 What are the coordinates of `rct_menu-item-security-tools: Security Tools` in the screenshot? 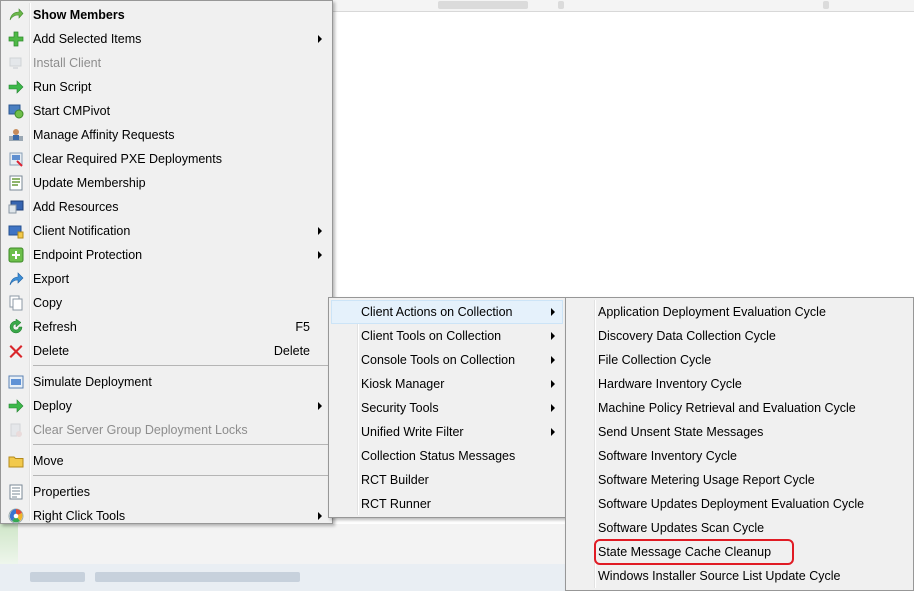 It's located at (447, 408).